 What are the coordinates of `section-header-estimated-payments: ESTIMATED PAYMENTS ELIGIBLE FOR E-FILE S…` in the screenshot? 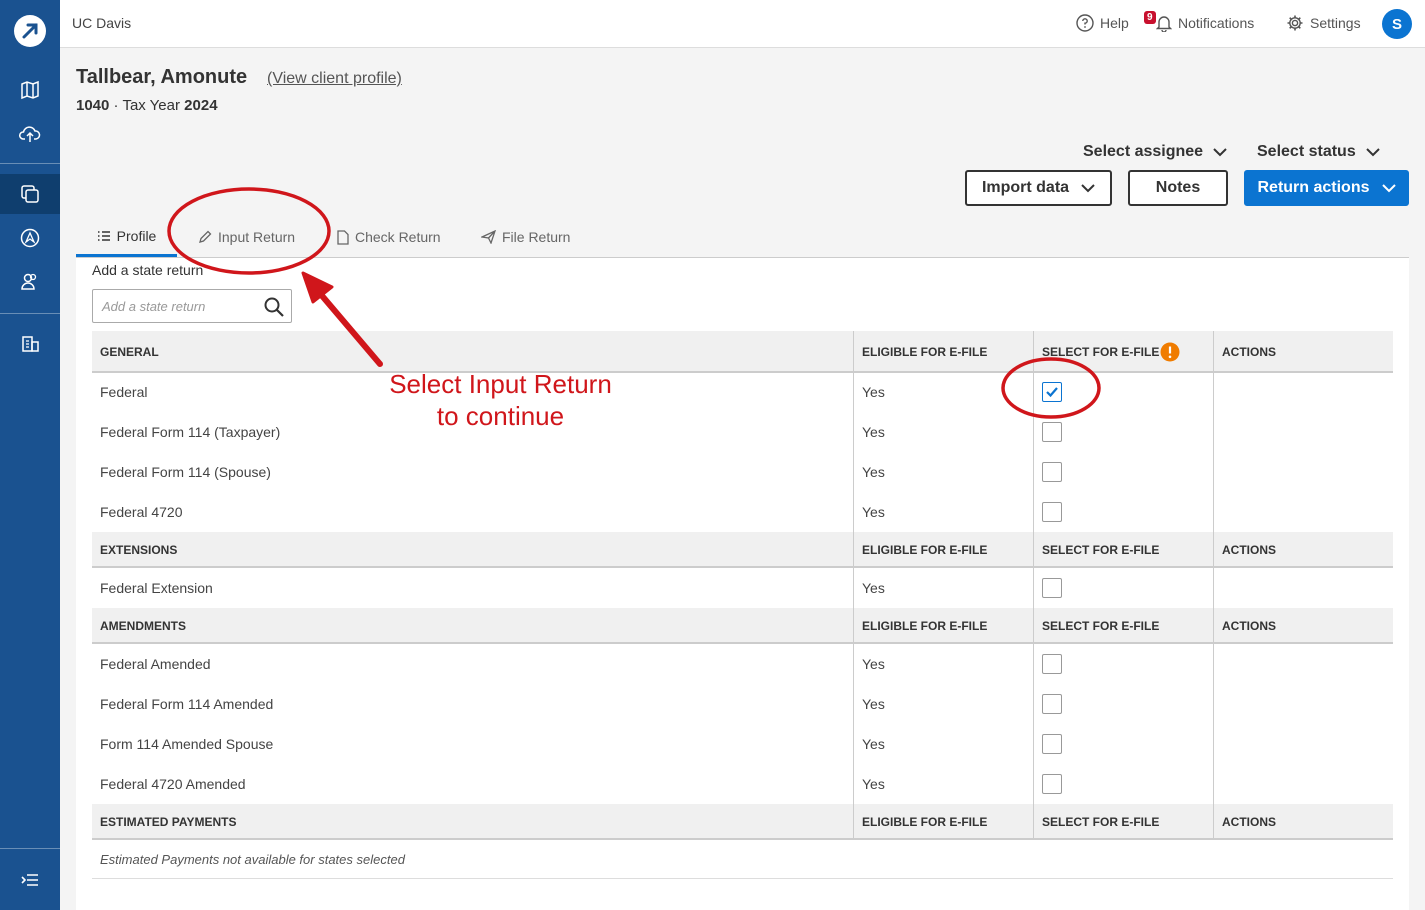 It's located at (742, 822).